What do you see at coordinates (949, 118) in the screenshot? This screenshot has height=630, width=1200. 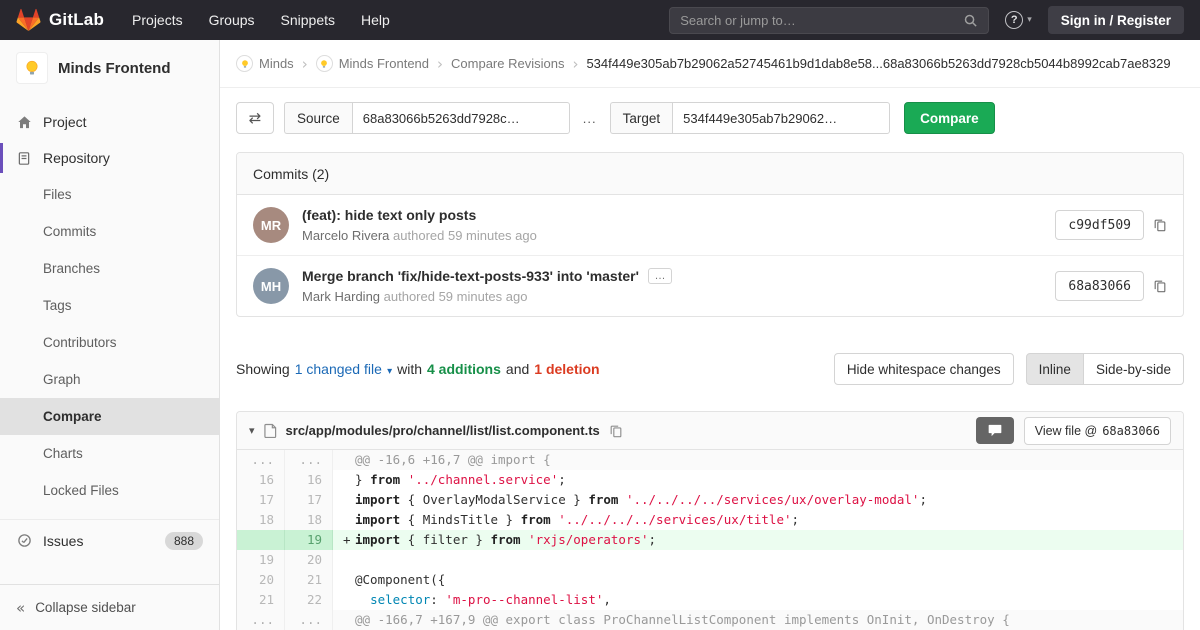 I see `compare-button: Compare` at bounding box center [949, 118].